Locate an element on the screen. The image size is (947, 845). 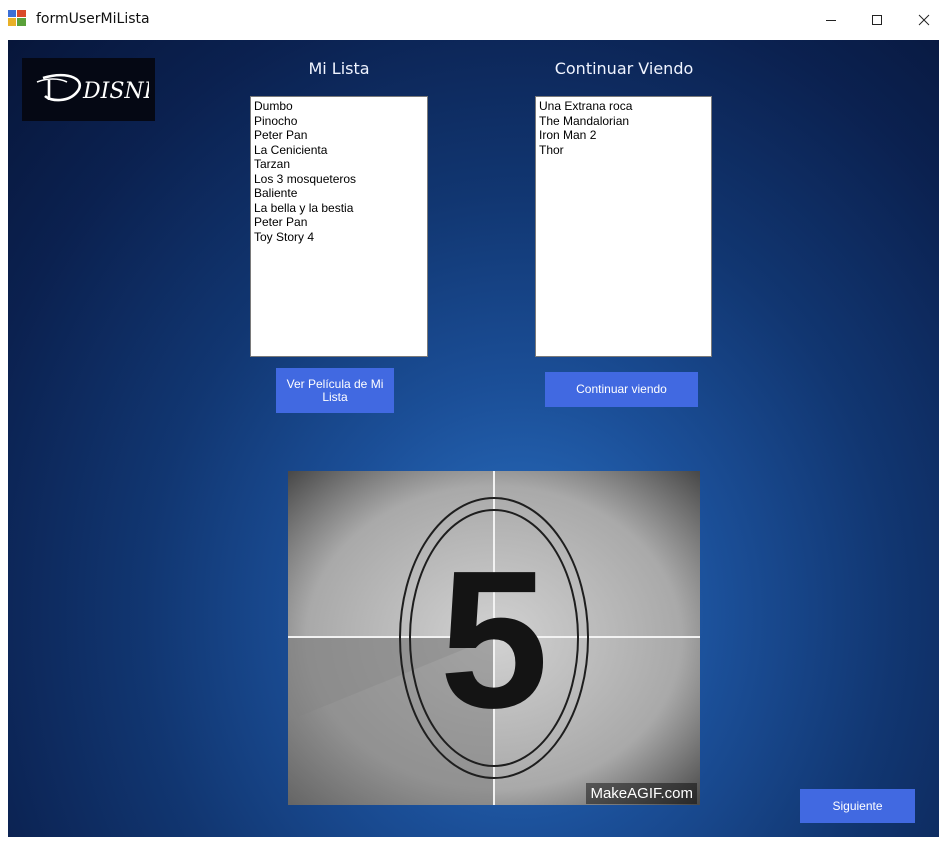
mi-lista-title: Mi Lista is located at coordinates (339, 68).